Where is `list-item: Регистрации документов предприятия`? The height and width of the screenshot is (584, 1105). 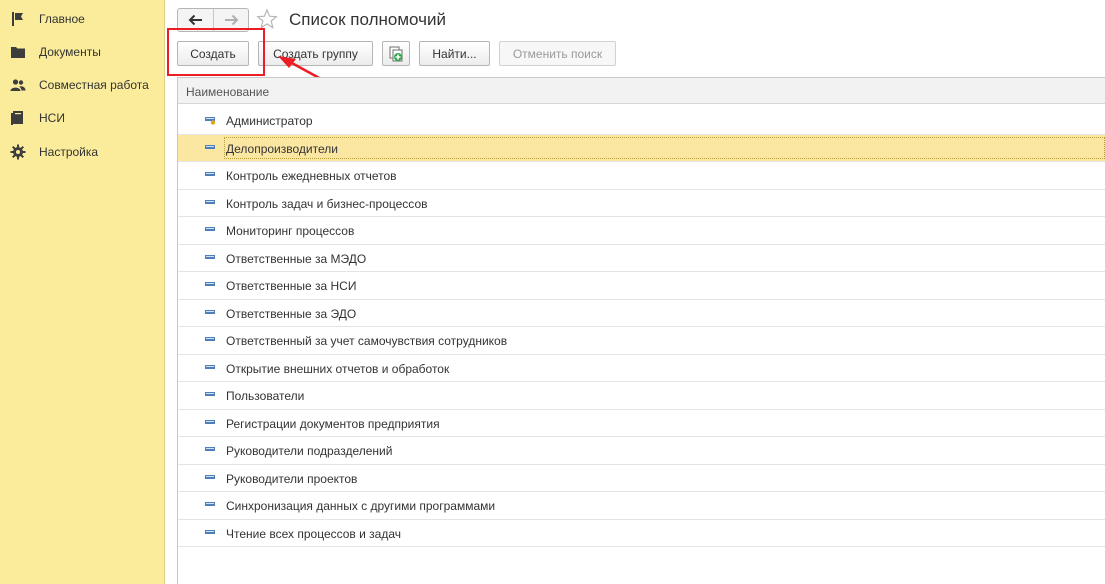
list-item: Регистрации документов предприятия is located at coordinates (641, 423).